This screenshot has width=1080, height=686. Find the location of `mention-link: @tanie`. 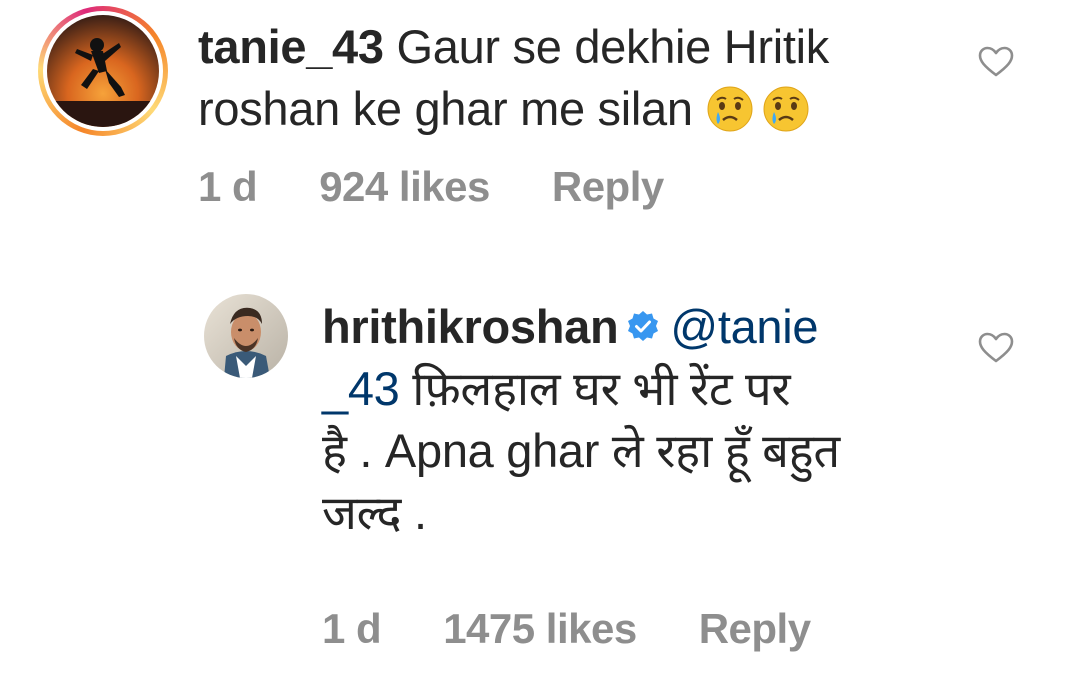

mention-link: @tanie is located at coordinates (744, 326).